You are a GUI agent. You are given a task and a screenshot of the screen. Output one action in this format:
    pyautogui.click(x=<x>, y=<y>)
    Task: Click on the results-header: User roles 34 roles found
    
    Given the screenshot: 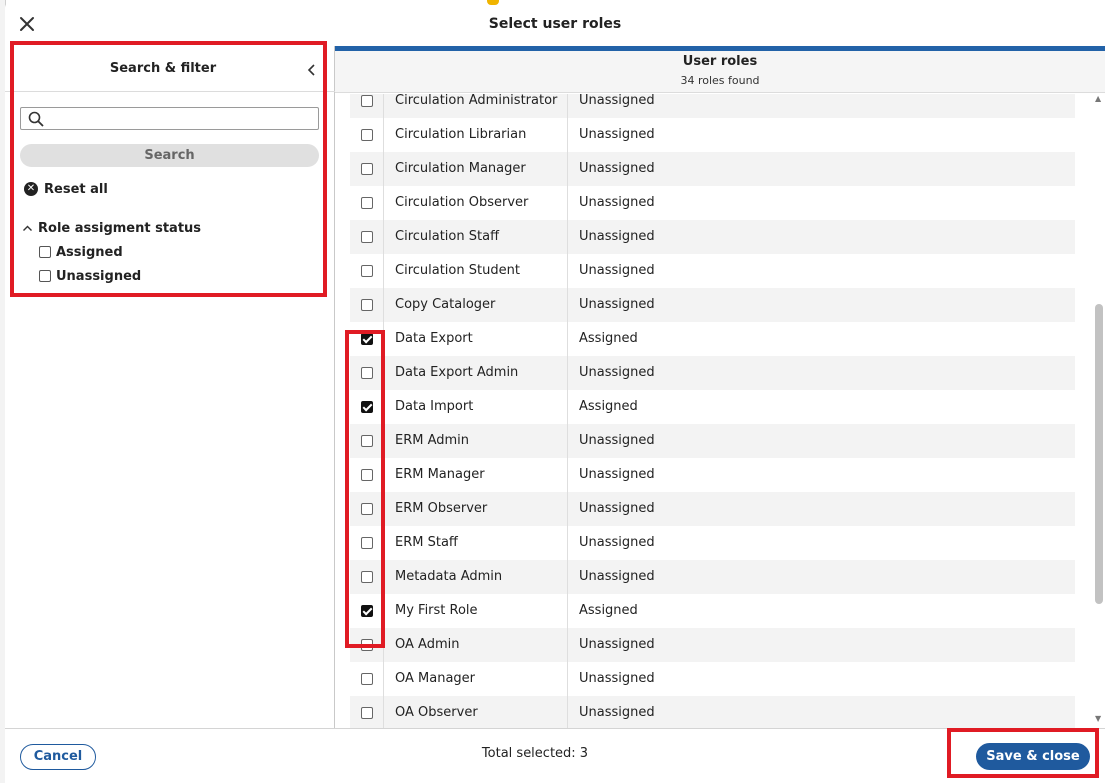 What is the action you would take?
    pyautogui.click(x=720, y=72)
    